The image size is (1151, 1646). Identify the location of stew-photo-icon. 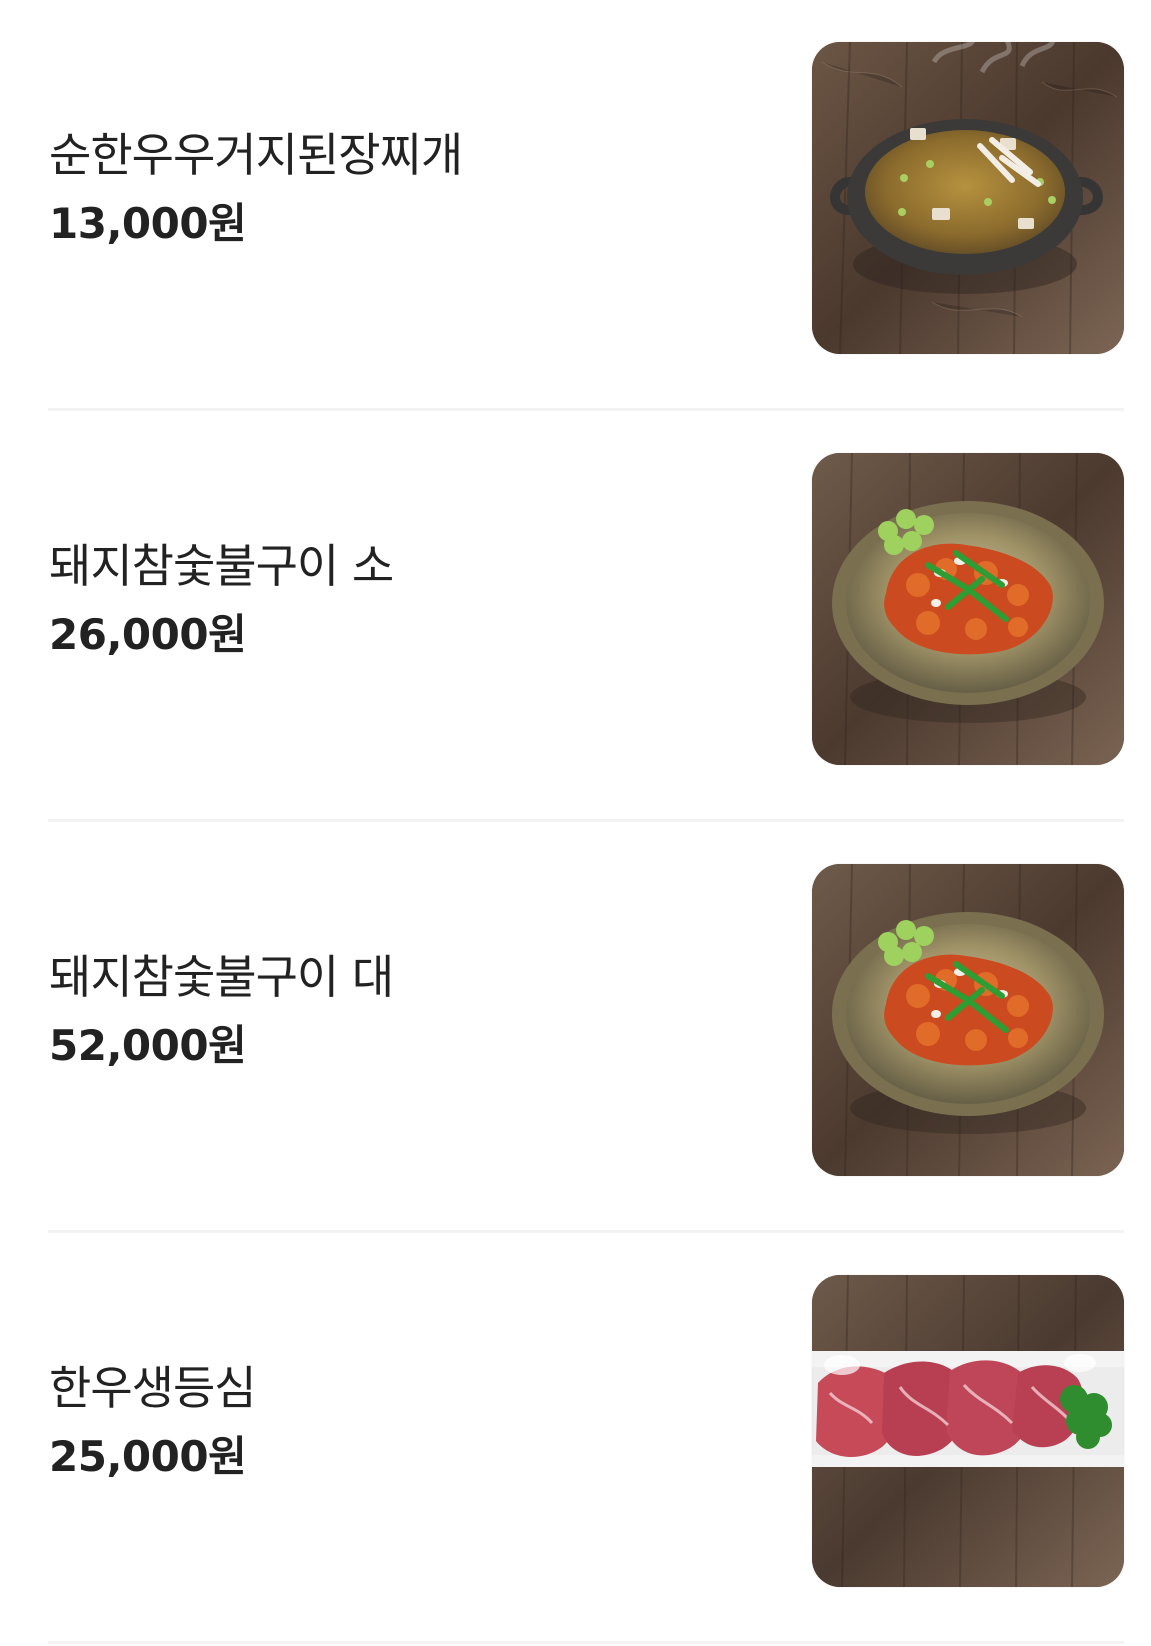
(968, 198).